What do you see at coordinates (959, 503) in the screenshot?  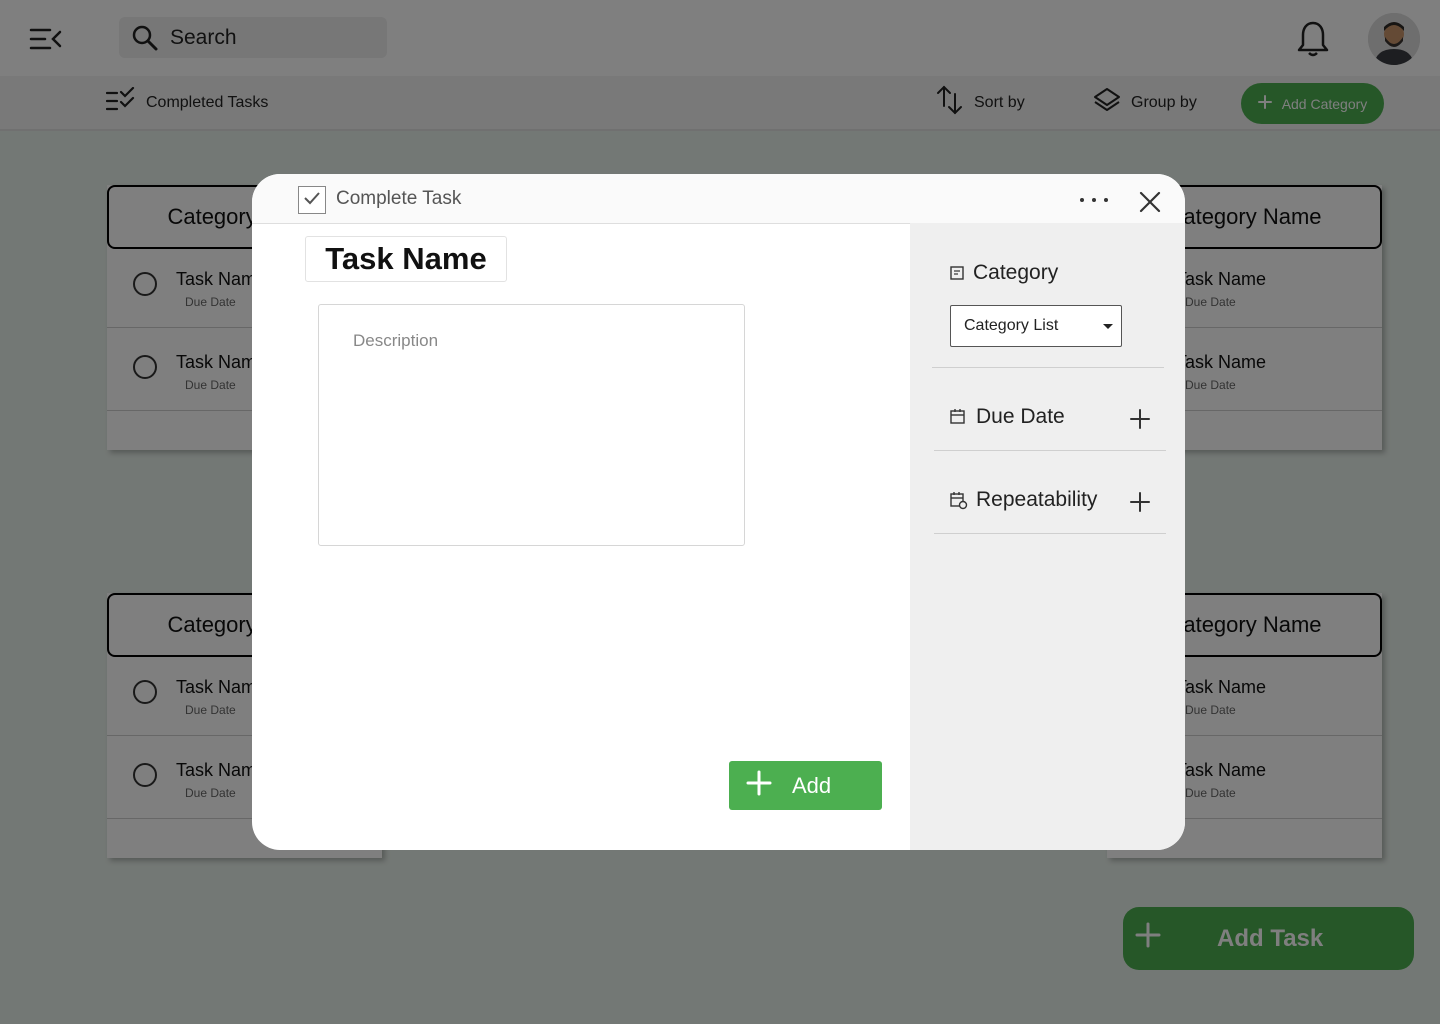 I see `repeat-calendar-icon` at bounding box center [959, 503].